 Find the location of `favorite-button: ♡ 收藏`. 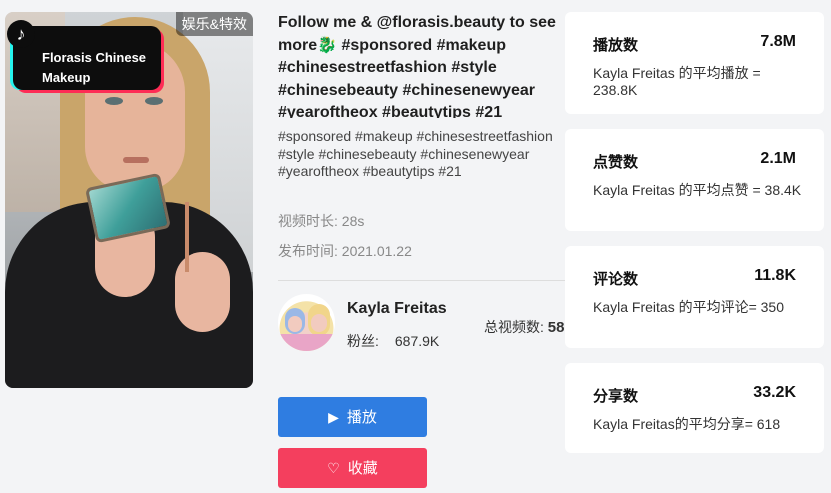

favorite-button: ♡ 收藏 is located at coordinates (352, 468).